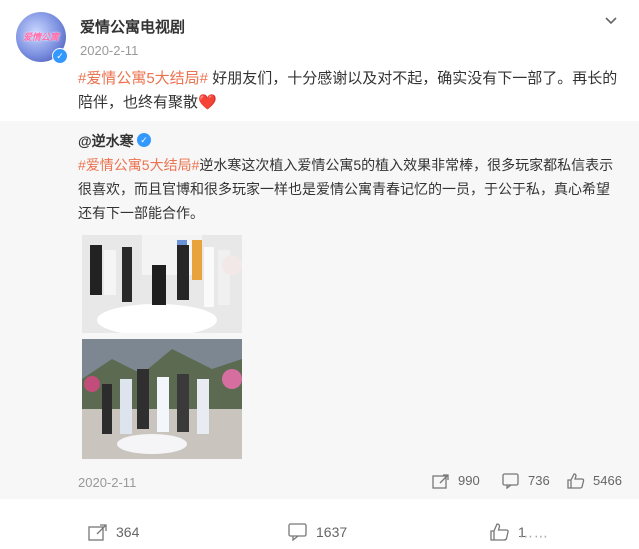 This screenshot has width=639, height=549. I want to click on chevron-down-icon, so click(611, 21).